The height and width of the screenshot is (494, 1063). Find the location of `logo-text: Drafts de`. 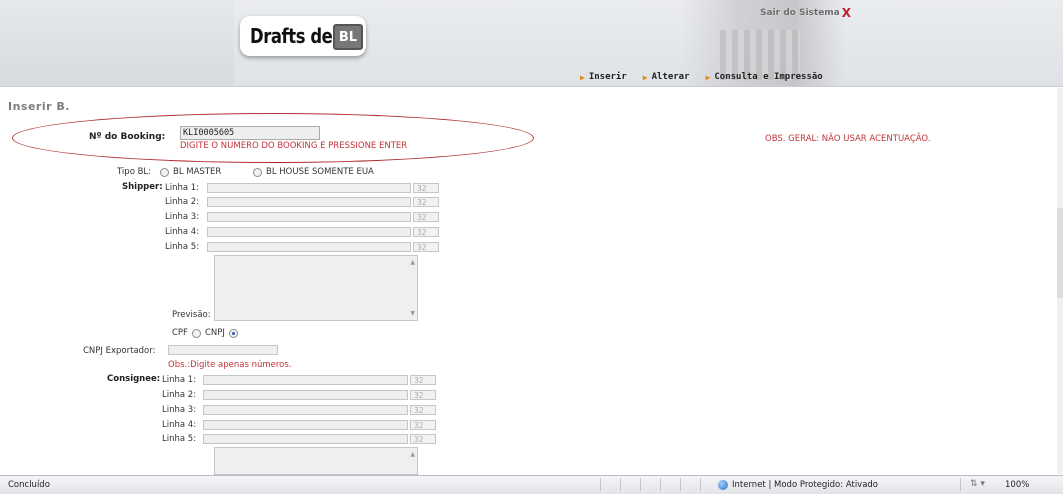

logo-text: Drafts de is located at coordinates (291, 36).